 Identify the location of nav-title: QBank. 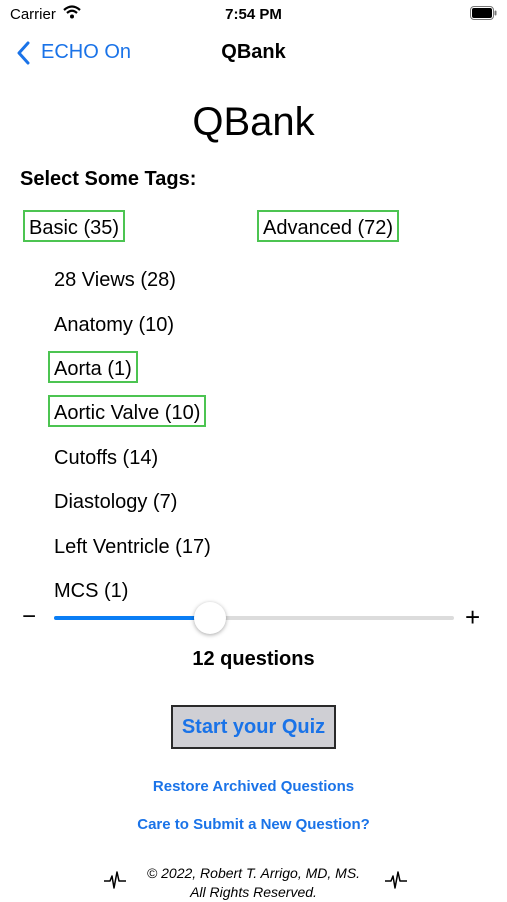
(253, 52).